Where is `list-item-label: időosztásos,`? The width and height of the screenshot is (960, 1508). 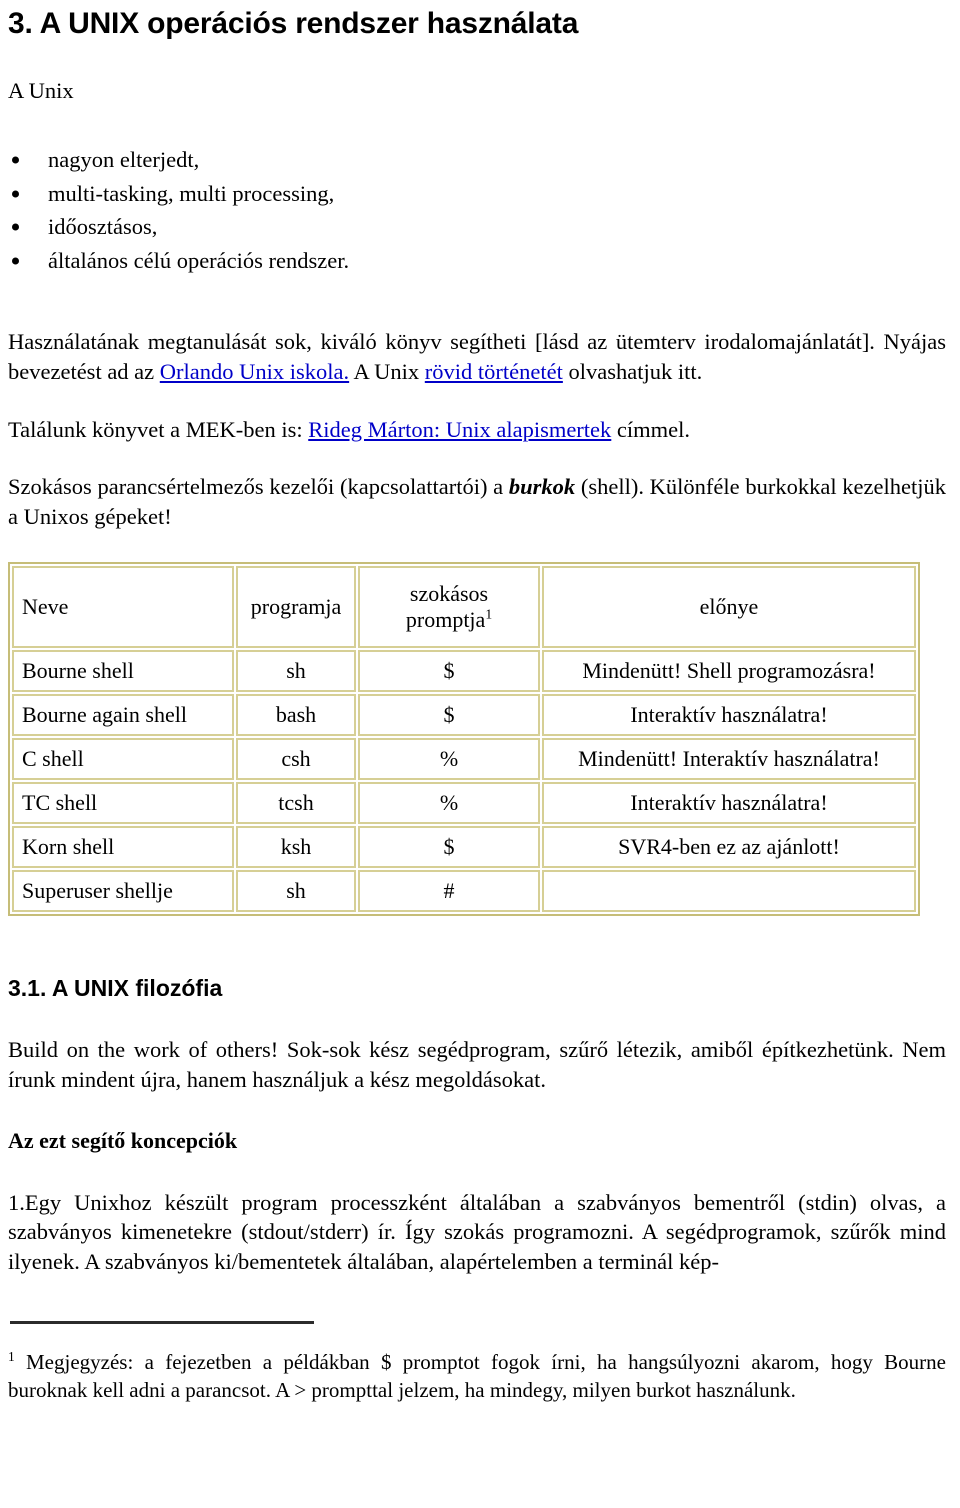
list-item-label: időosztásos, is located at coordinates (103, 227).